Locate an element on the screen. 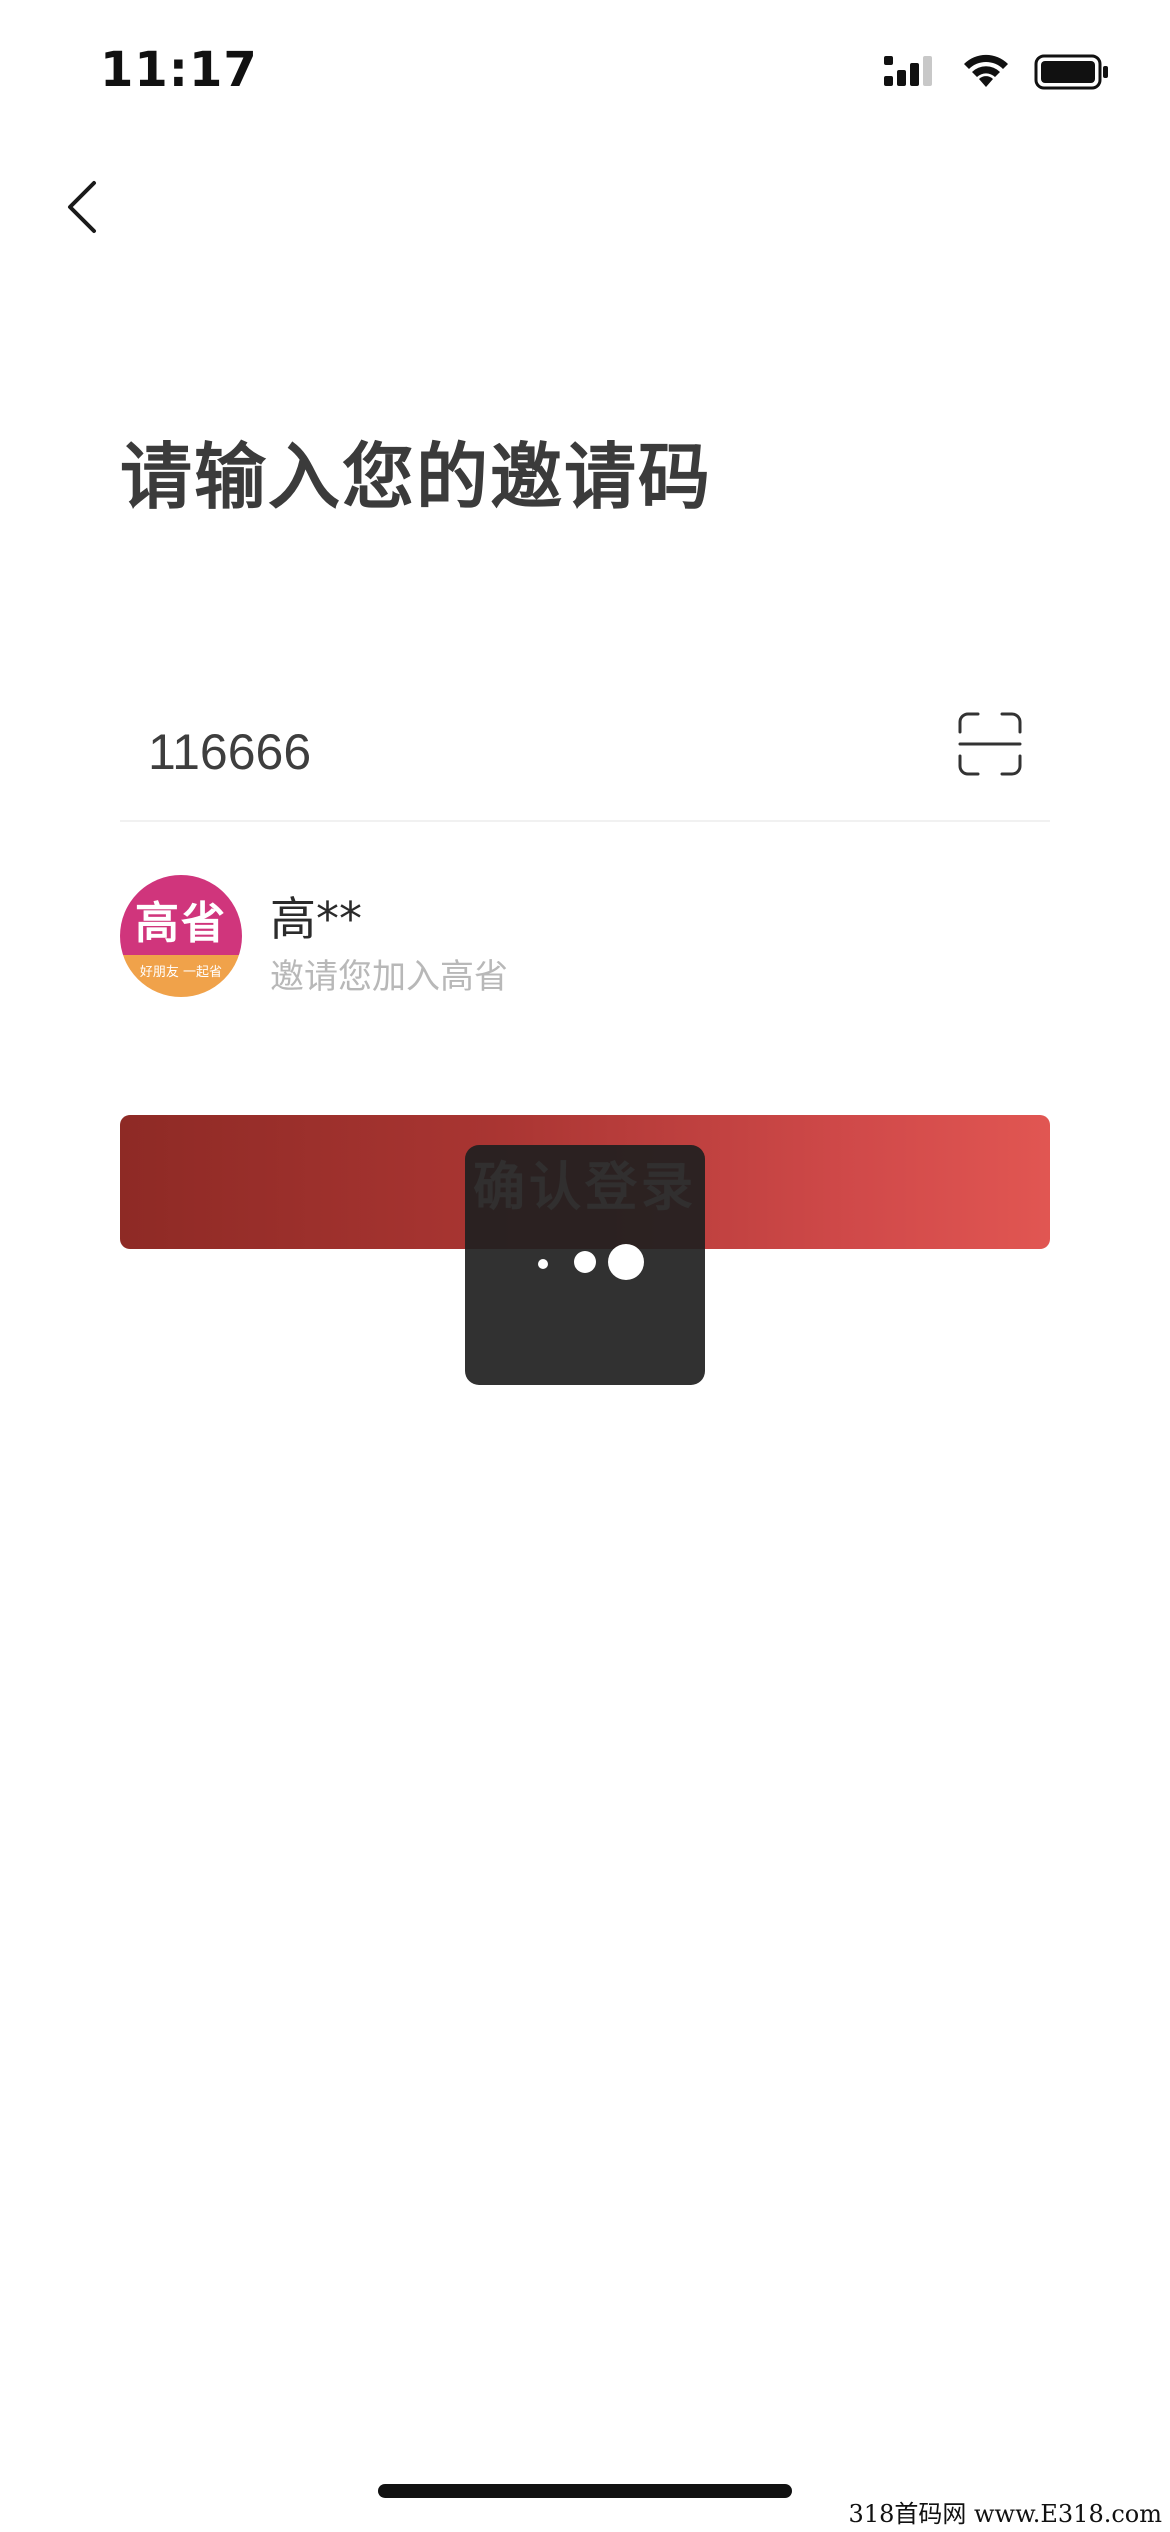 This screenshot has height=2532, width=1170. battery-icon is located at coordinates (1071, 72).